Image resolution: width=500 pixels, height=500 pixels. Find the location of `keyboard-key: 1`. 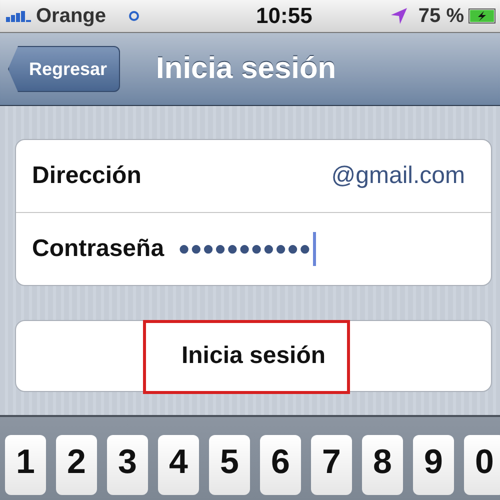

keyboard-key: 1 is located at coordinates (25, 465).